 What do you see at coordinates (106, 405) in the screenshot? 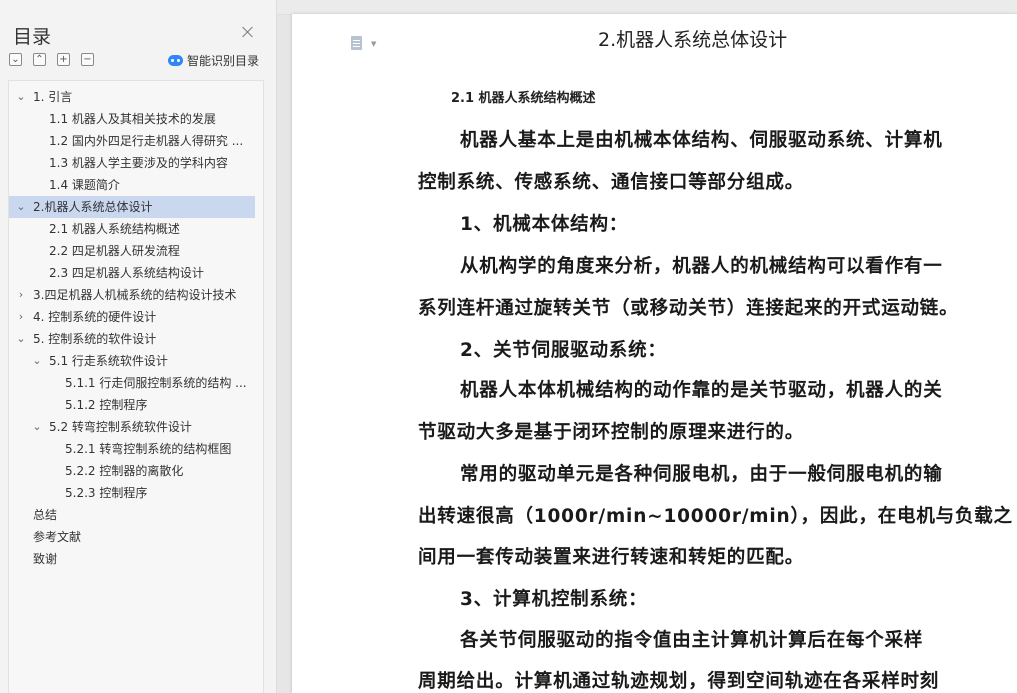
I see `toc-item-label: 5.1.2 控制程序` at bounding box center [106, 405].